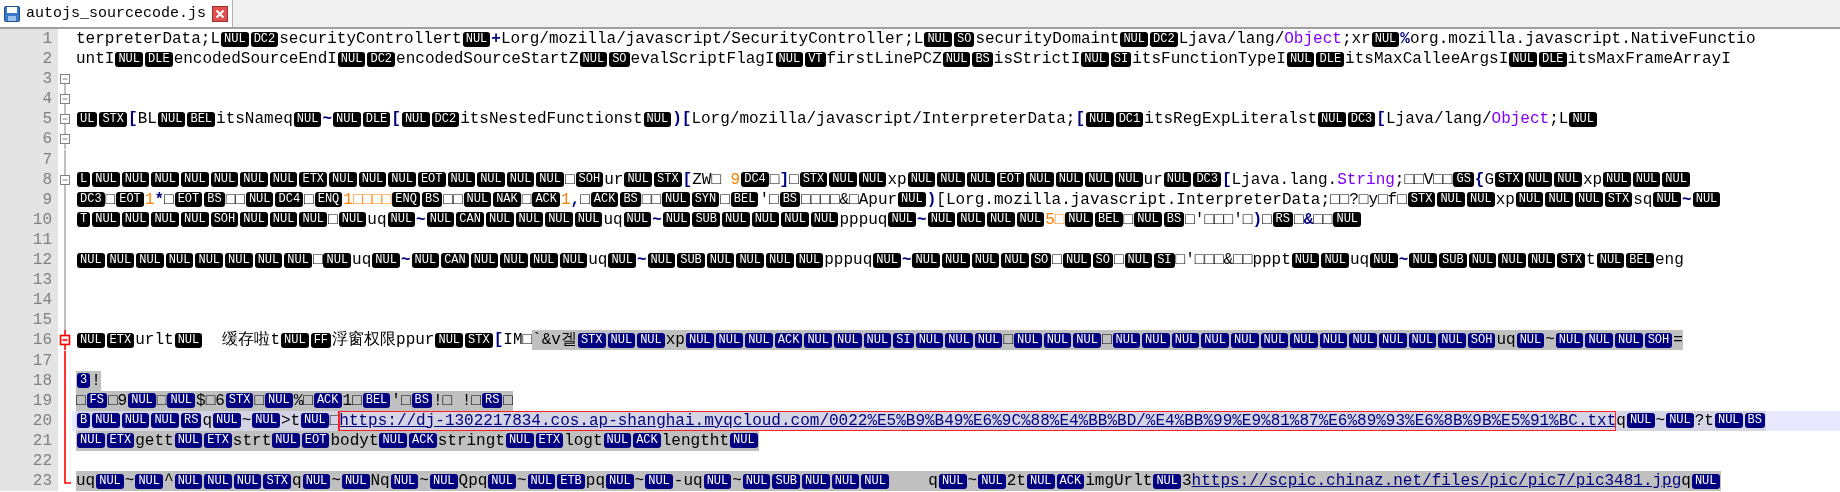 The height and width of the screenshot is (492, 1840). Describe the element at coordinates (29, 119) in the screenshot. I see `line-number: 5` at that location.